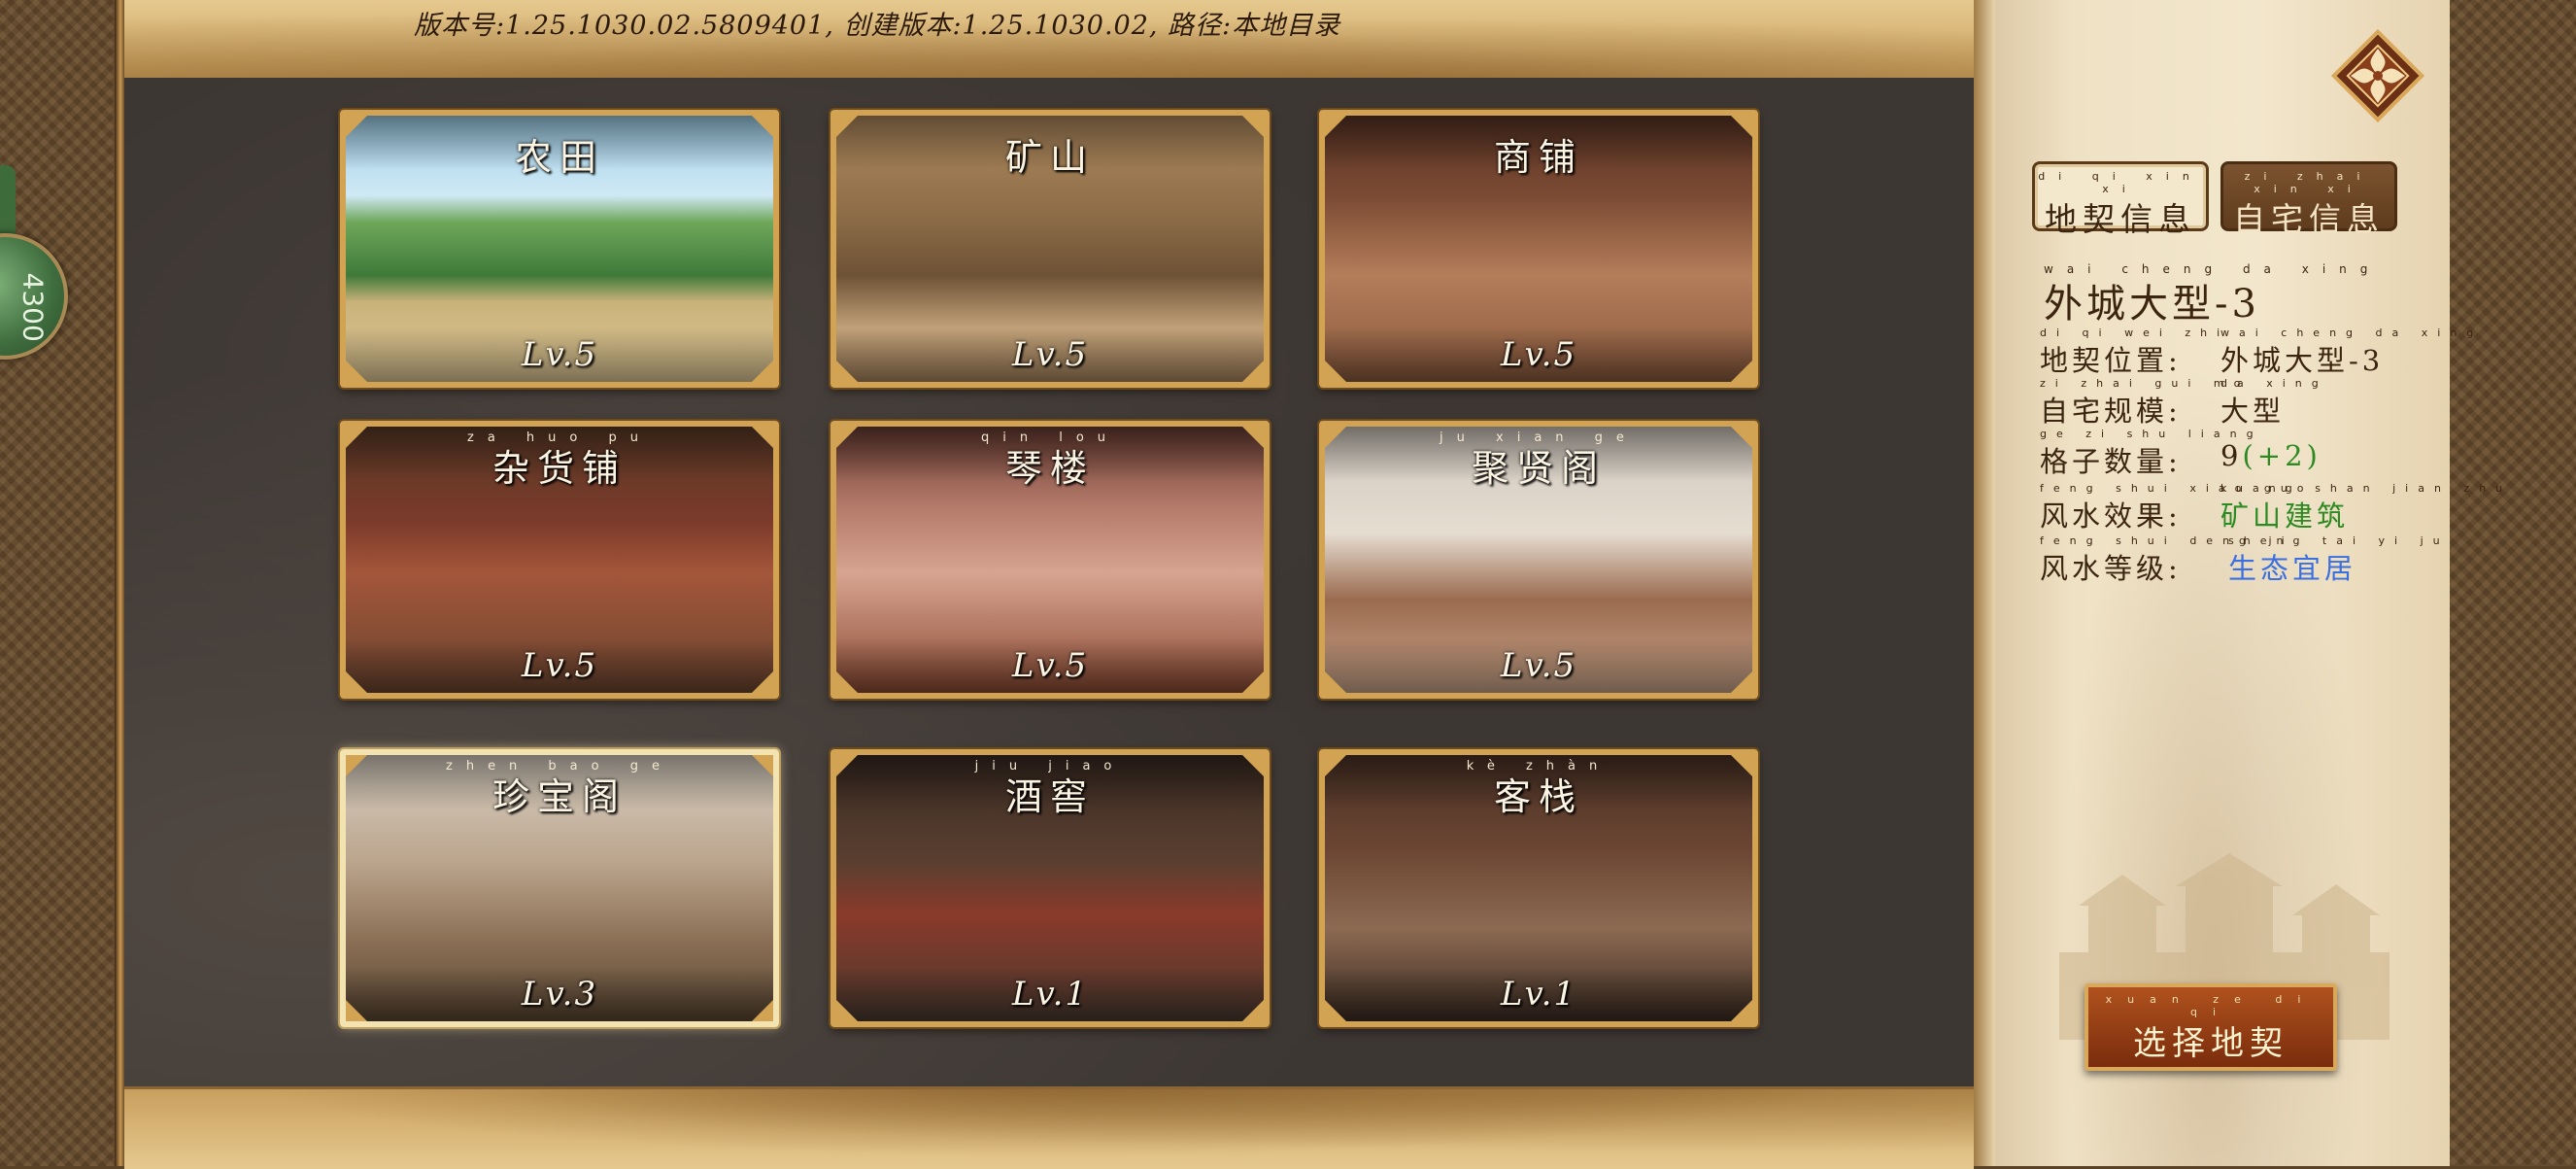 The image size is (2576, 1169). Describe the element at coordinates (2120, 182) in the screenshot. I see `tab-pinyin: di qi xin xi` at that location.